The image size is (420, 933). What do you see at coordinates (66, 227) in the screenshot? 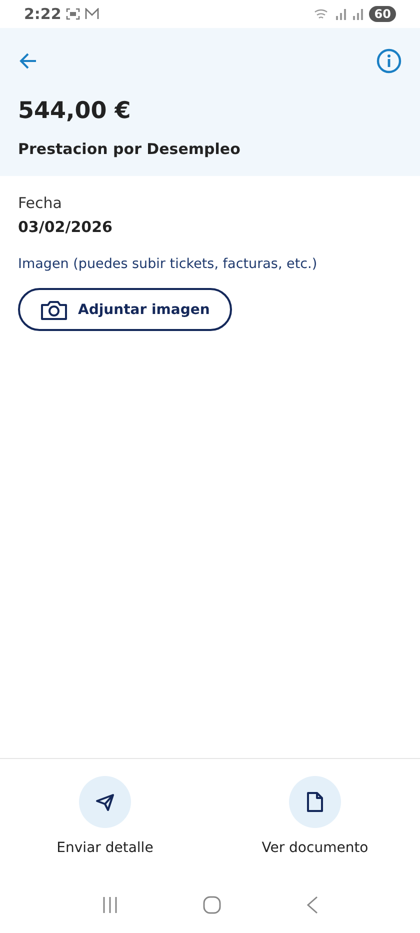
I see `field-value: 03/02/2026` at bounding box center [66, 227].